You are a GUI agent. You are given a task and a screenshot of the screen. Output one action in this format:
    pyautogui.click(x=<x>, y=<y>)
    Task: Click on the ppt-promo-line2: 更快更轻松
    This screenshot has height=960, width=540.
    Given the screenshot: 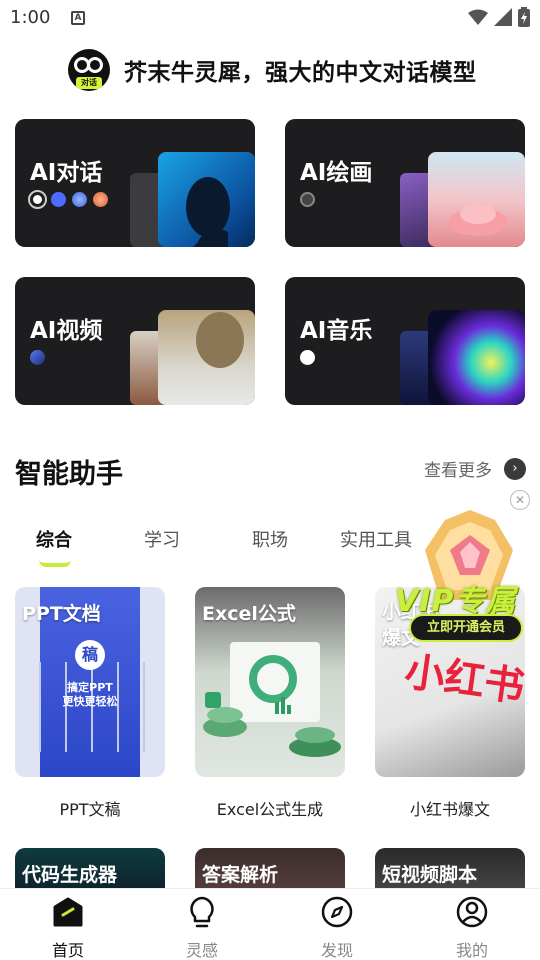 What is the action you would take?
    pyautogui.click(x=90, y=701)
    